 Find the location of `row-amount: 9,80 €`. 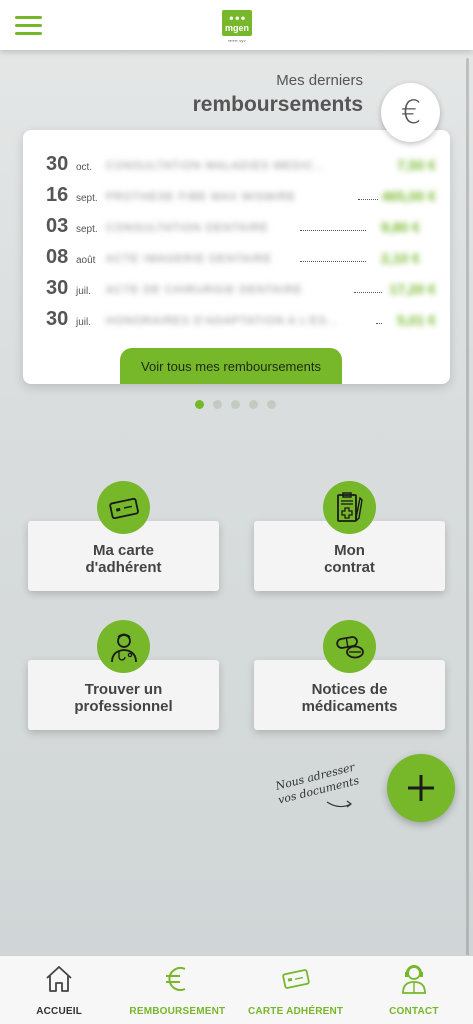

row-amount: 9,80 € is located at coordinates (400, 227).